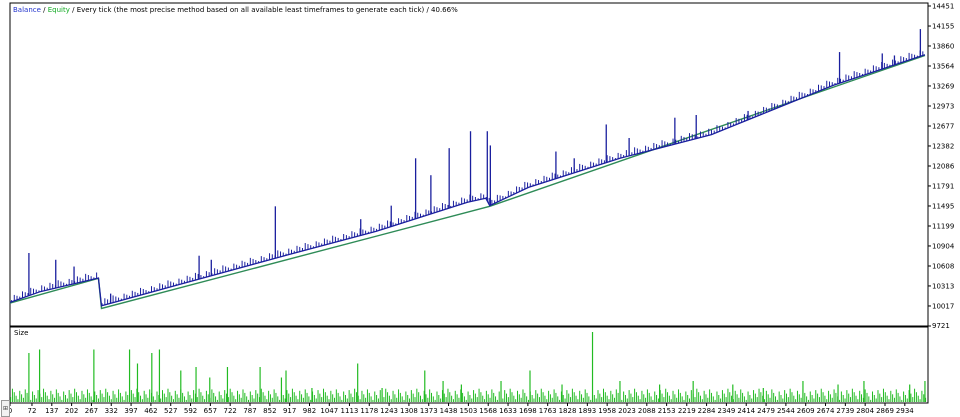  What do you see at coordinates (71, 411) in the screenshot?
I see `x-tick-label: 202` at bounding box center [71, 411].